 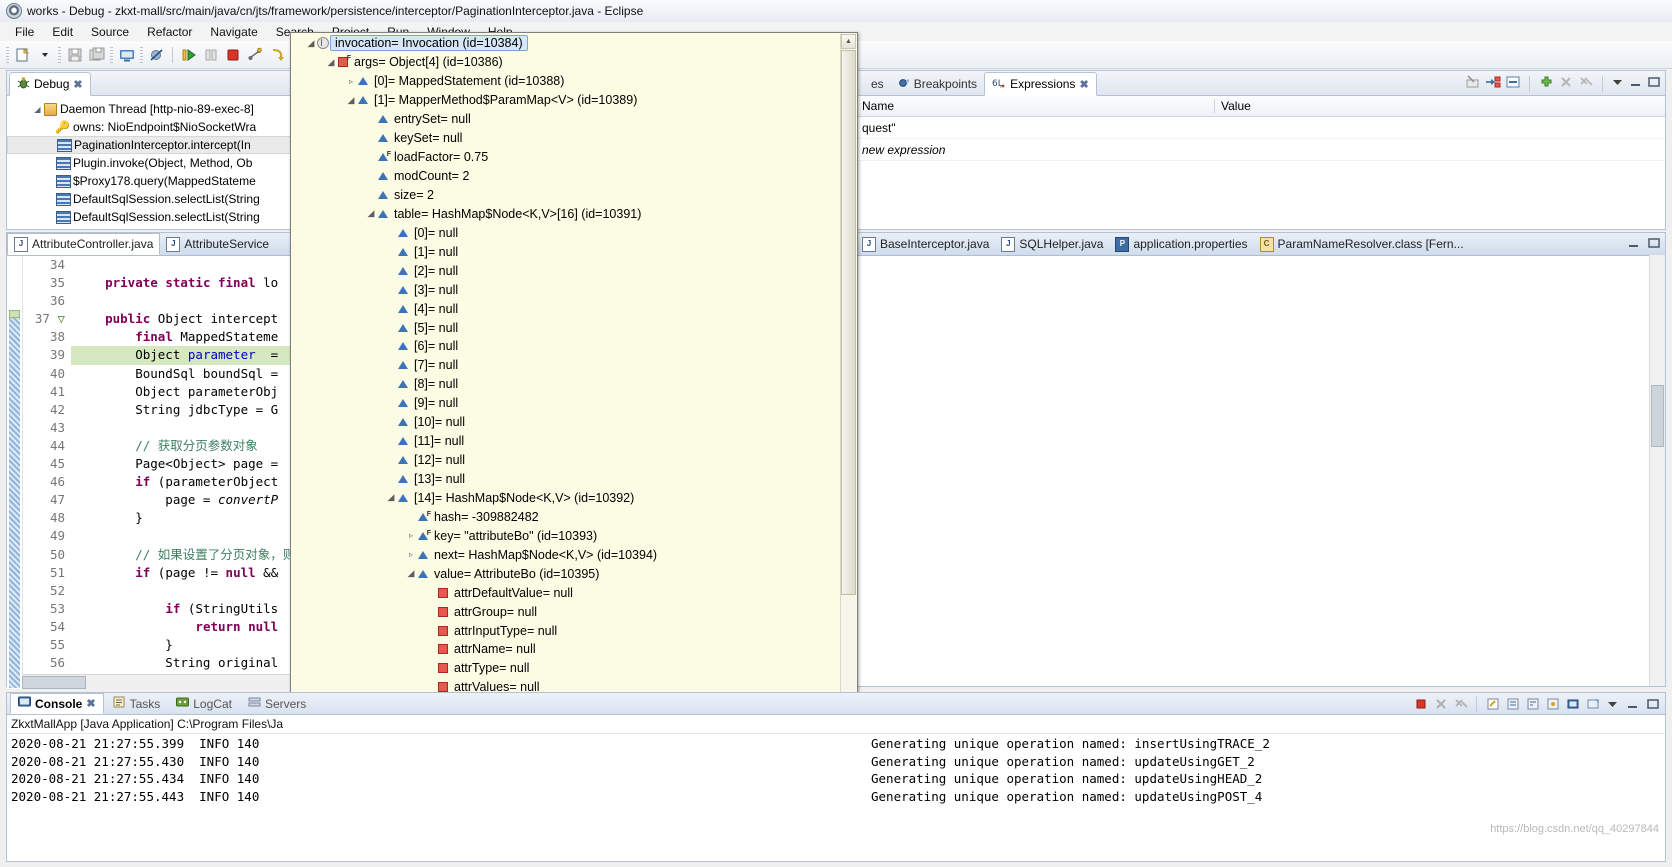 What do you see at coordinates (169, 32) in the screenshot?
I see `menu-item-refactor: Refactor` at bounding box center [169, 32].